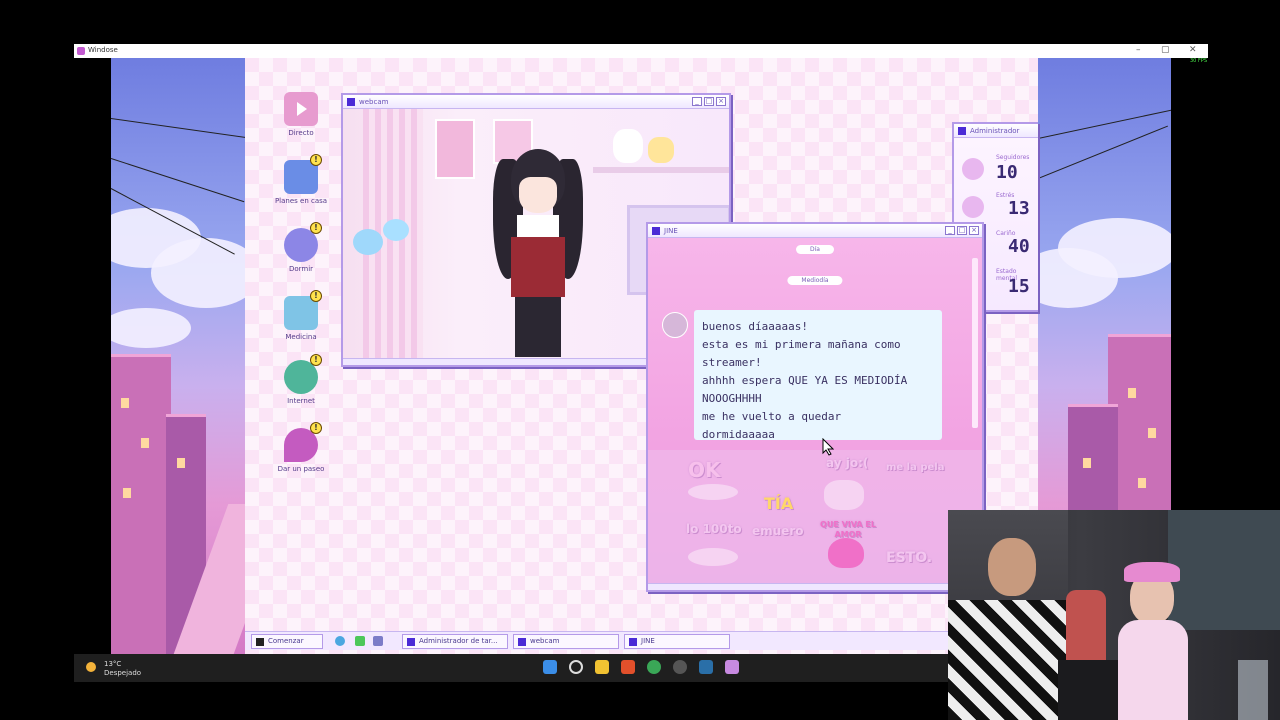 This screenshot has width=1280, height=720. I want to click on weather-desc: Despejado, so click(123, 673).